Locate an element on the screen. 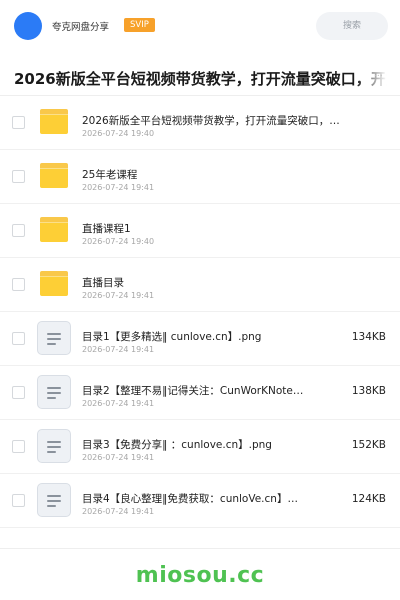  file-name: 25年老课程 is located at coordinates (110, 175).